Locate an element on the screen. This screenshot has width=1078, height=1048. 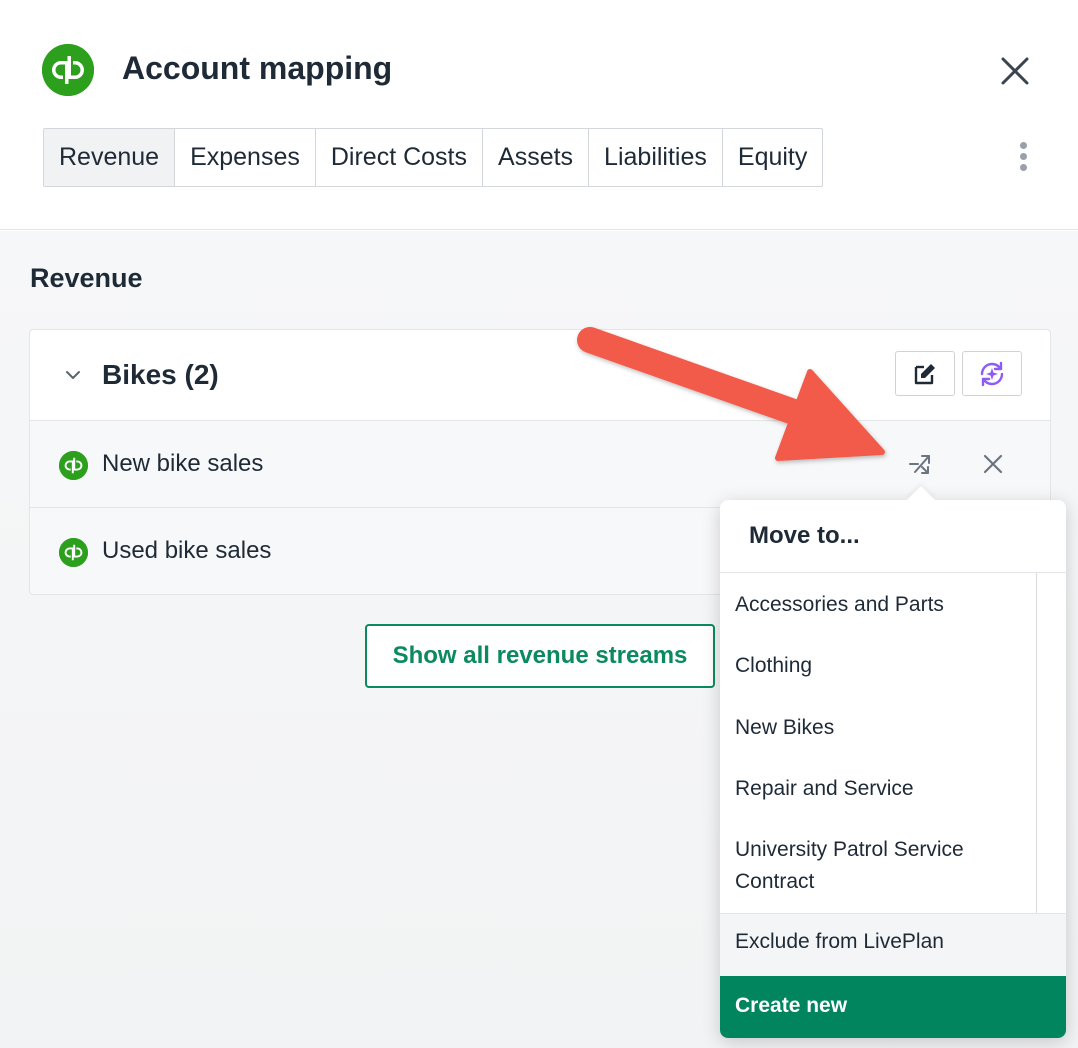
option-clothing: Clothing is located at coordinates (880, 666).